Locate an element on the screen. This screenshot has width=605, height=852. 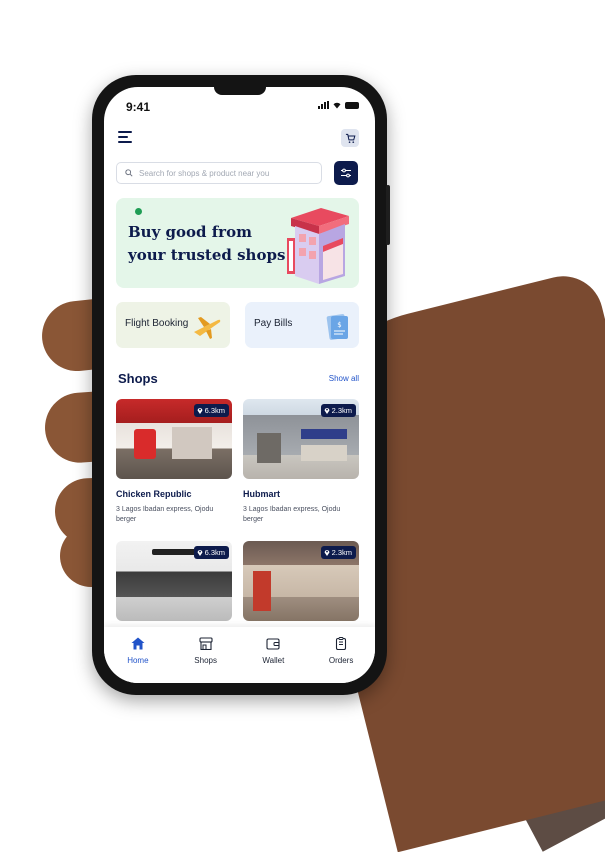
home-icon is located at coordinates (138, 643).